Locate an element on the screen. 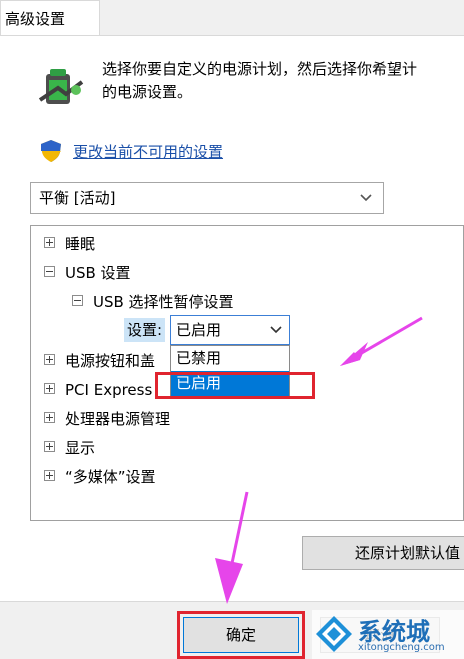 Image resolution: width=464 pixels, height=659 pixels. ok-button: 确定 is located at coordinates (241, 635).